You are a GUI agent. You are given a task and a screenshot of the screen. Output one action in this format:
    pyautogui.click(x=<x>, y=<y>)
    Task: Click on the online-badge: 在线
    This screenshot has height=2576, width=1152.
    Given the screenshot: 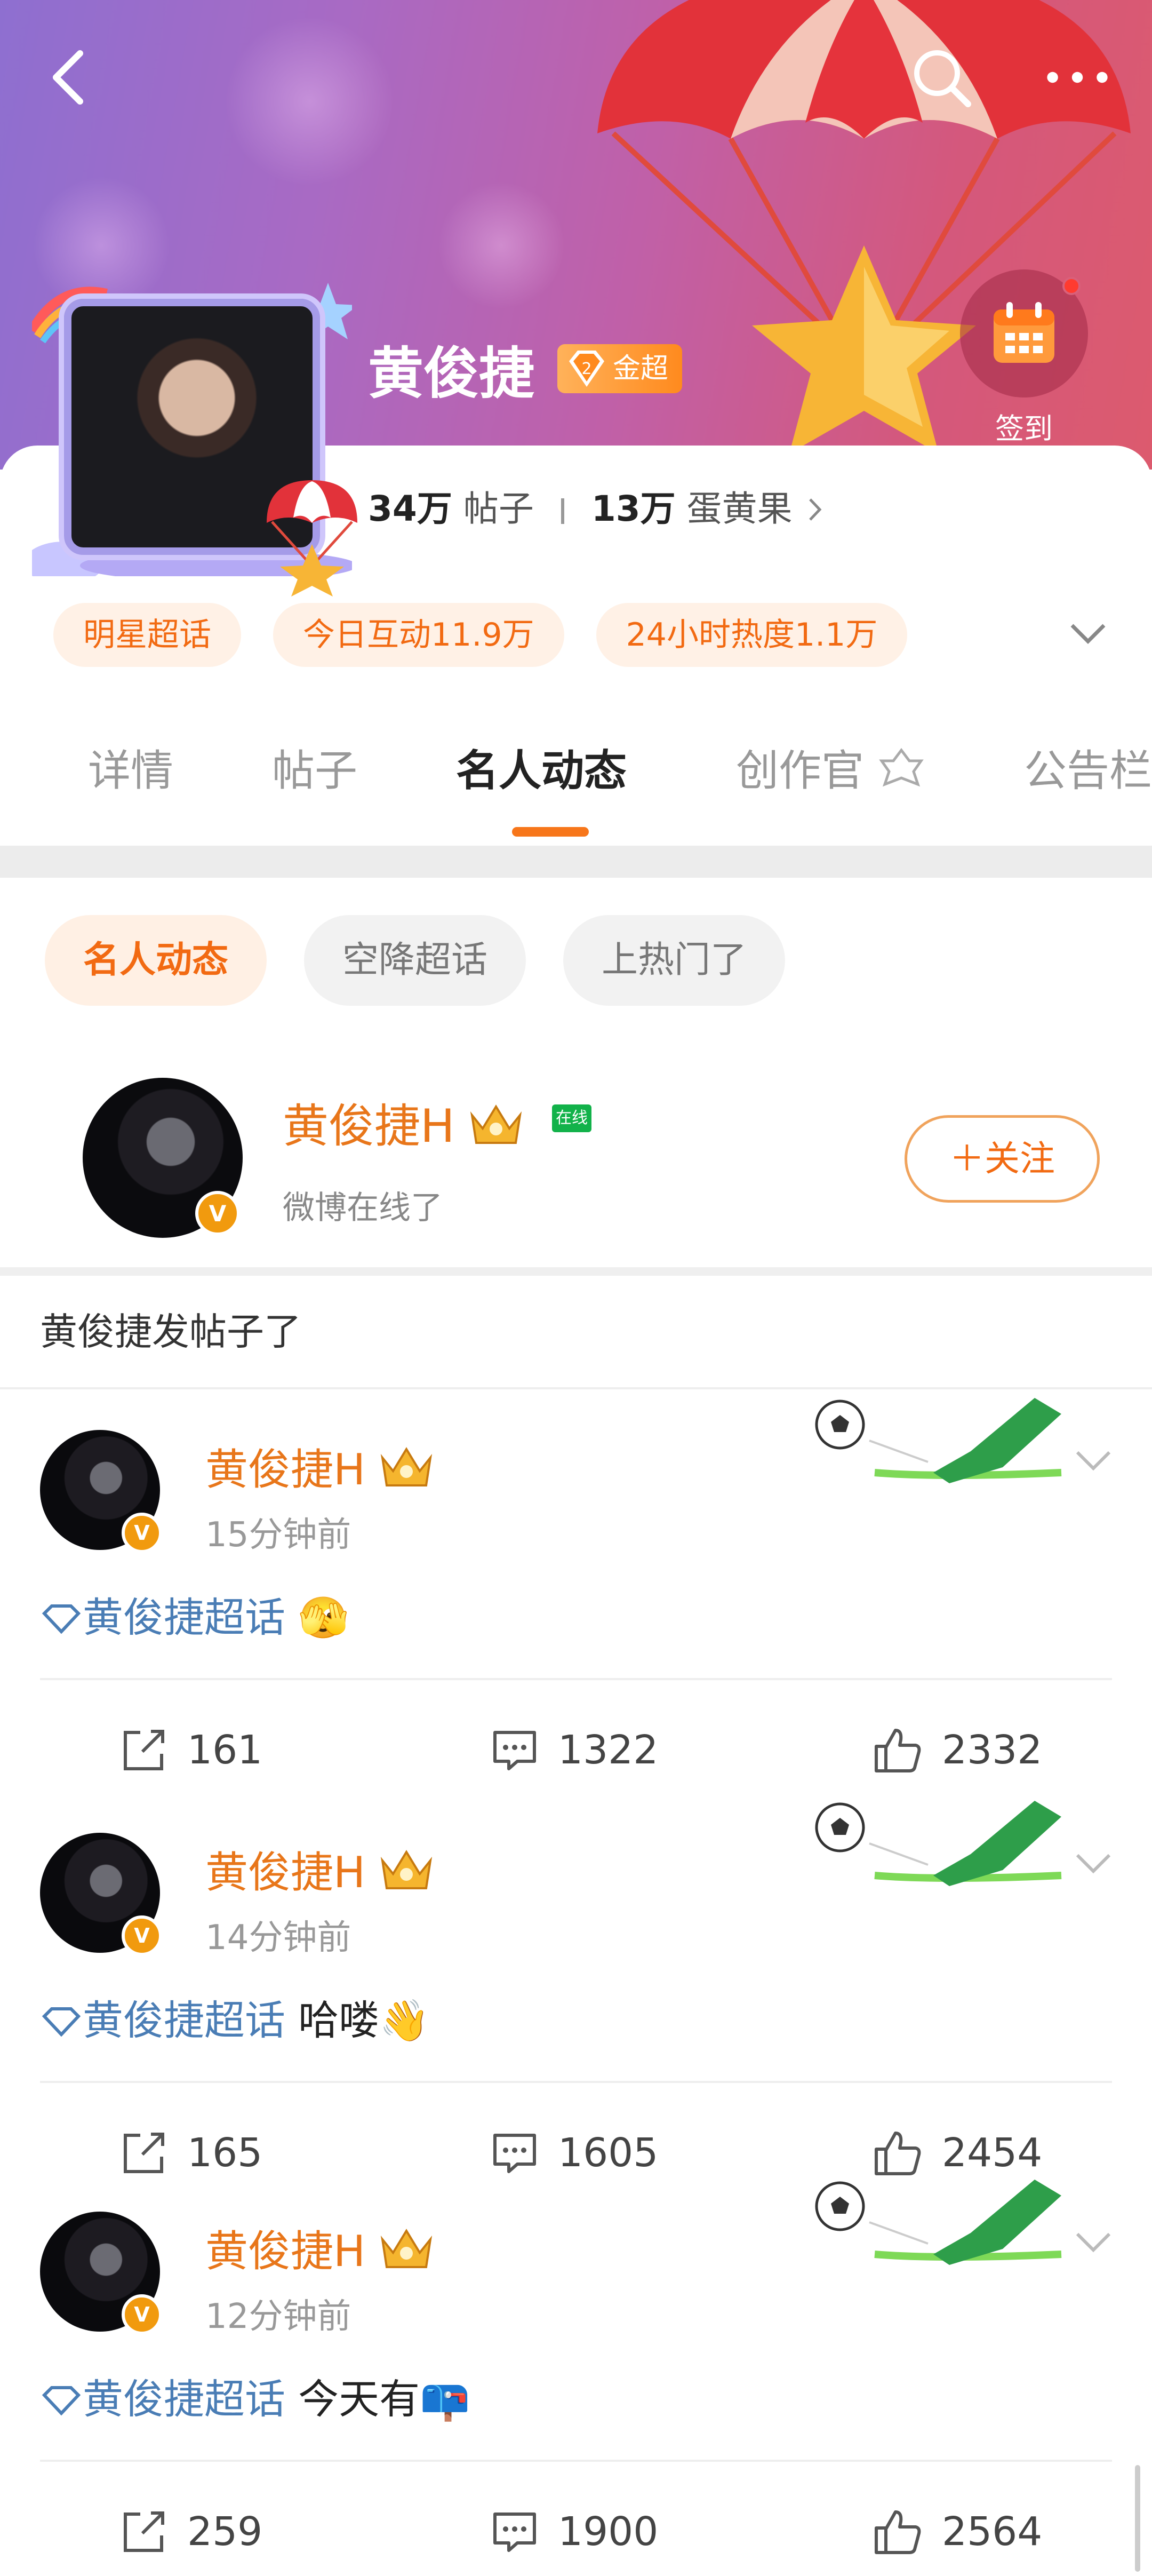 What is the action you would take?
    pyautogui.click(x=571, y=1118)
    